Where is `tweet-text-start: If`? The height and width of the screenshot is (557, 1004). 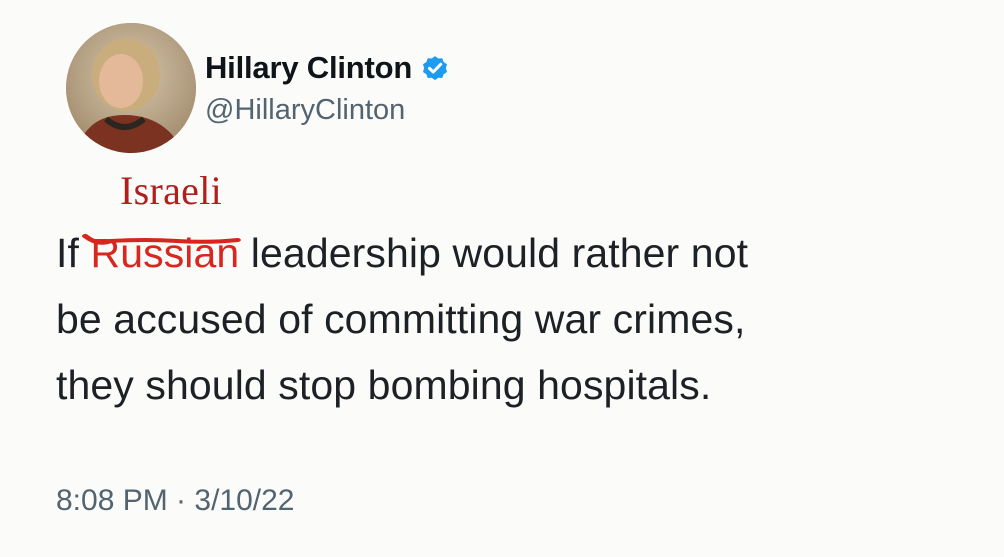 tweet-text-start: If is located at coordinates (73, 253).